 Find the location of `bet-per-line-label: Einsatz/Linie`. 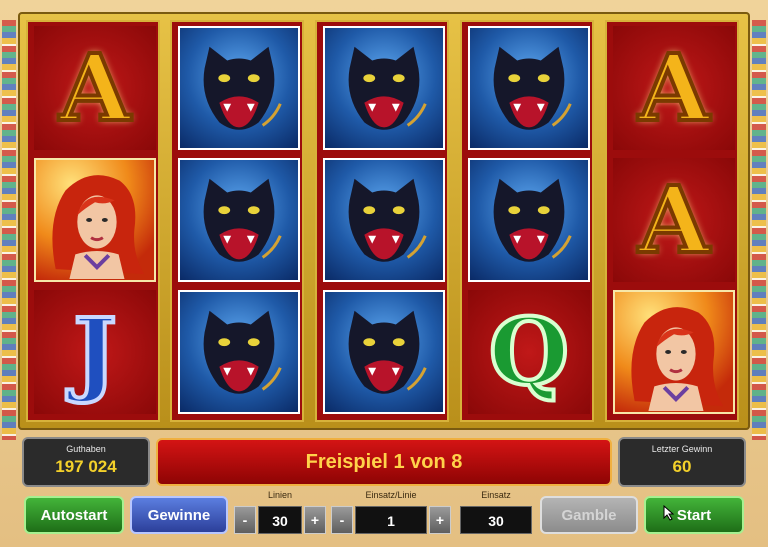

bet-per-line-label: Einsatz/Linie is located at coordinates (391, 495).